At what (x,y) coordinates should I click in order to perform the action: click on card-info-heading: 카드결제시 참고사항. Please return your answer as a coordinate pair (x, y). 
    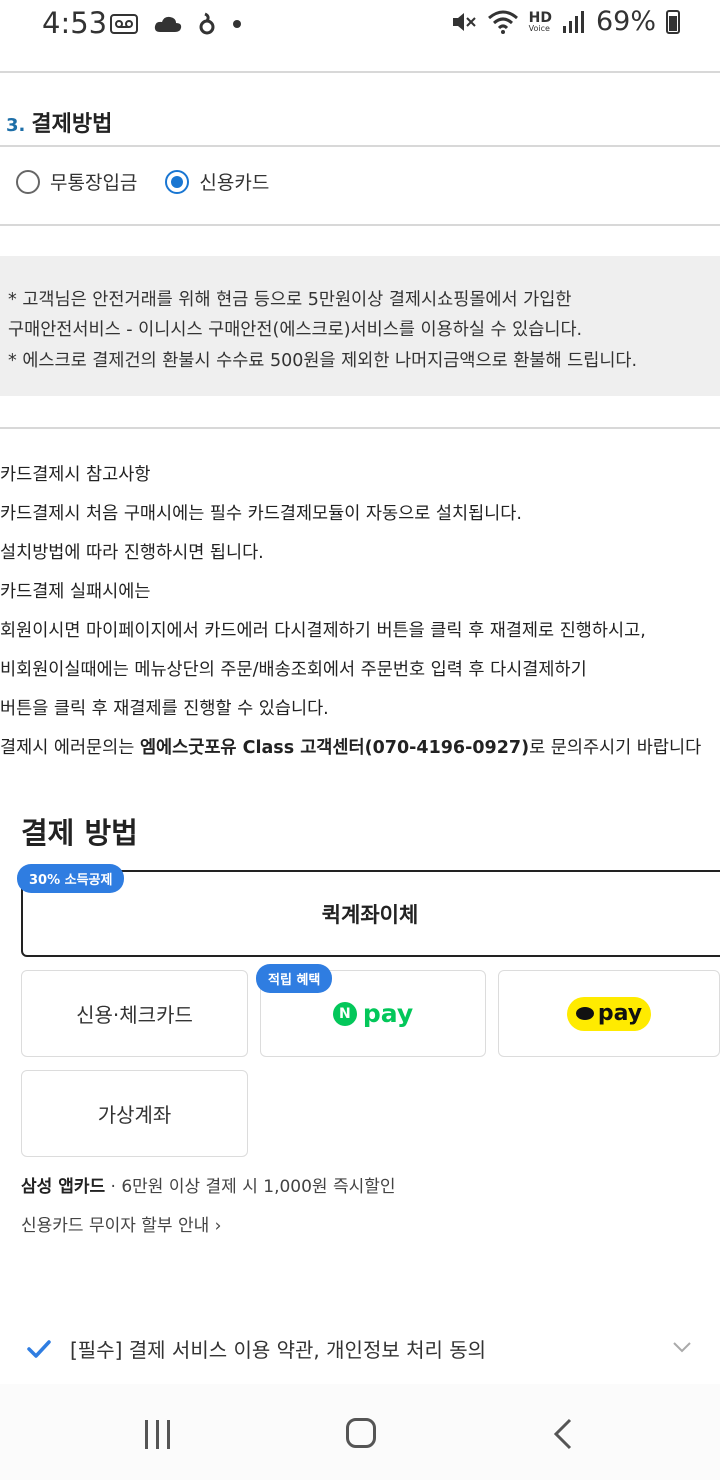
    Looking at the image, I should click on (75, 475).